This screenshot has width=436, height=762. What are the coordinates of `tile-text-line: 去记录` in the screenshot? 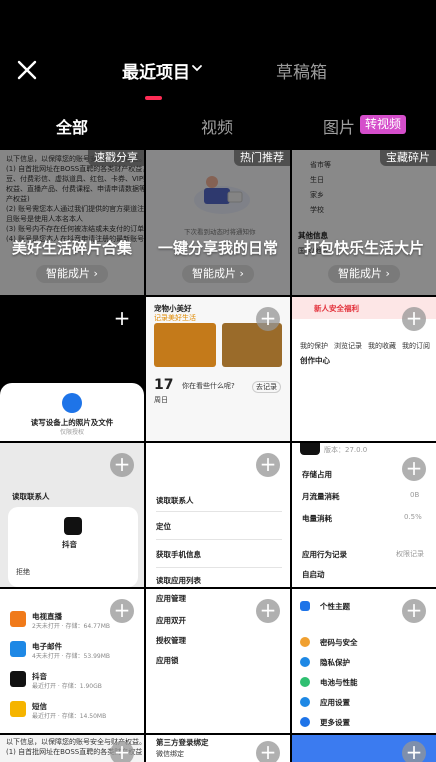 It's located at (266, 387).